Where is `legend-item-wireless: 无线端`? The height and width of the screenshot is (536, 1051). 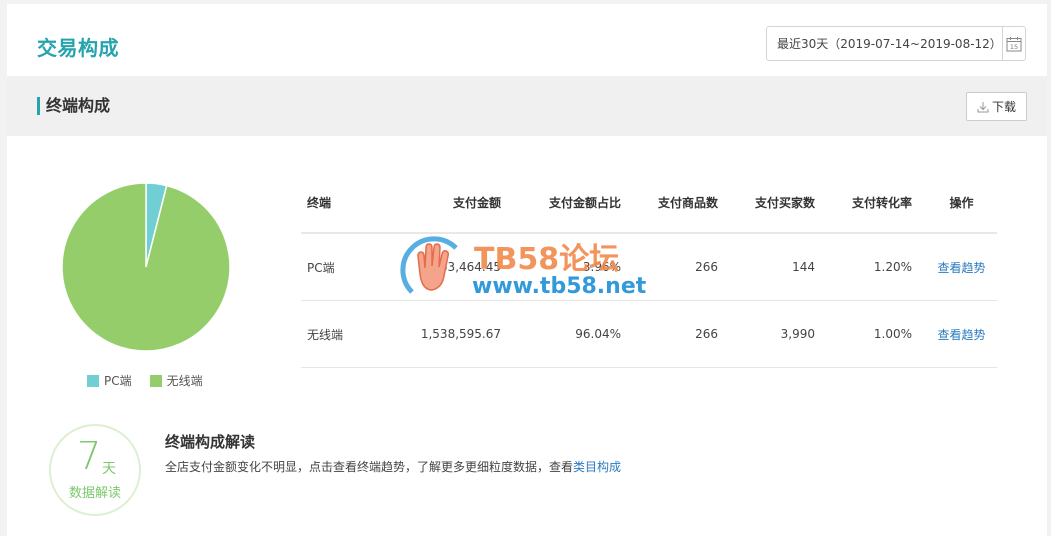 legend-item-wireless: 无线端 is located at coordinates (176, 380).